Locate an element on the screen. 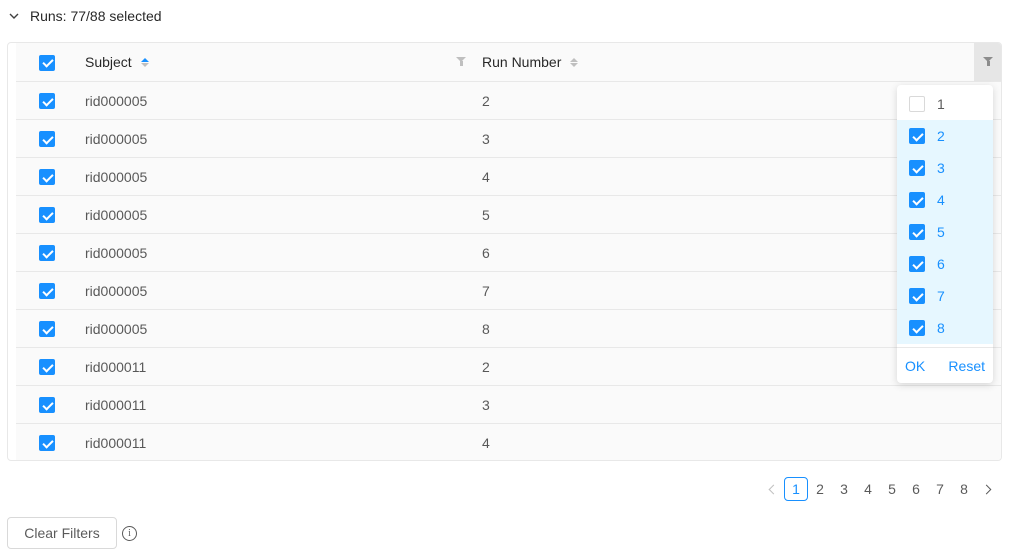  table-row: rid000005 7 is located at coordinates (508, 290).